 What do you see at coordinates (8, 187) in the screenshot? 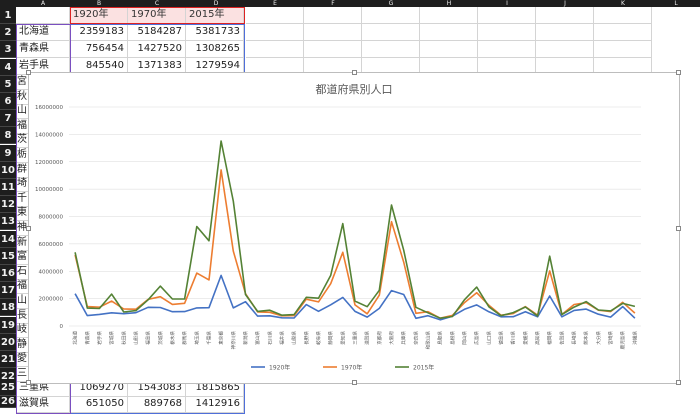
I see `row-header-11: 11` at bounding box center [8, 187].